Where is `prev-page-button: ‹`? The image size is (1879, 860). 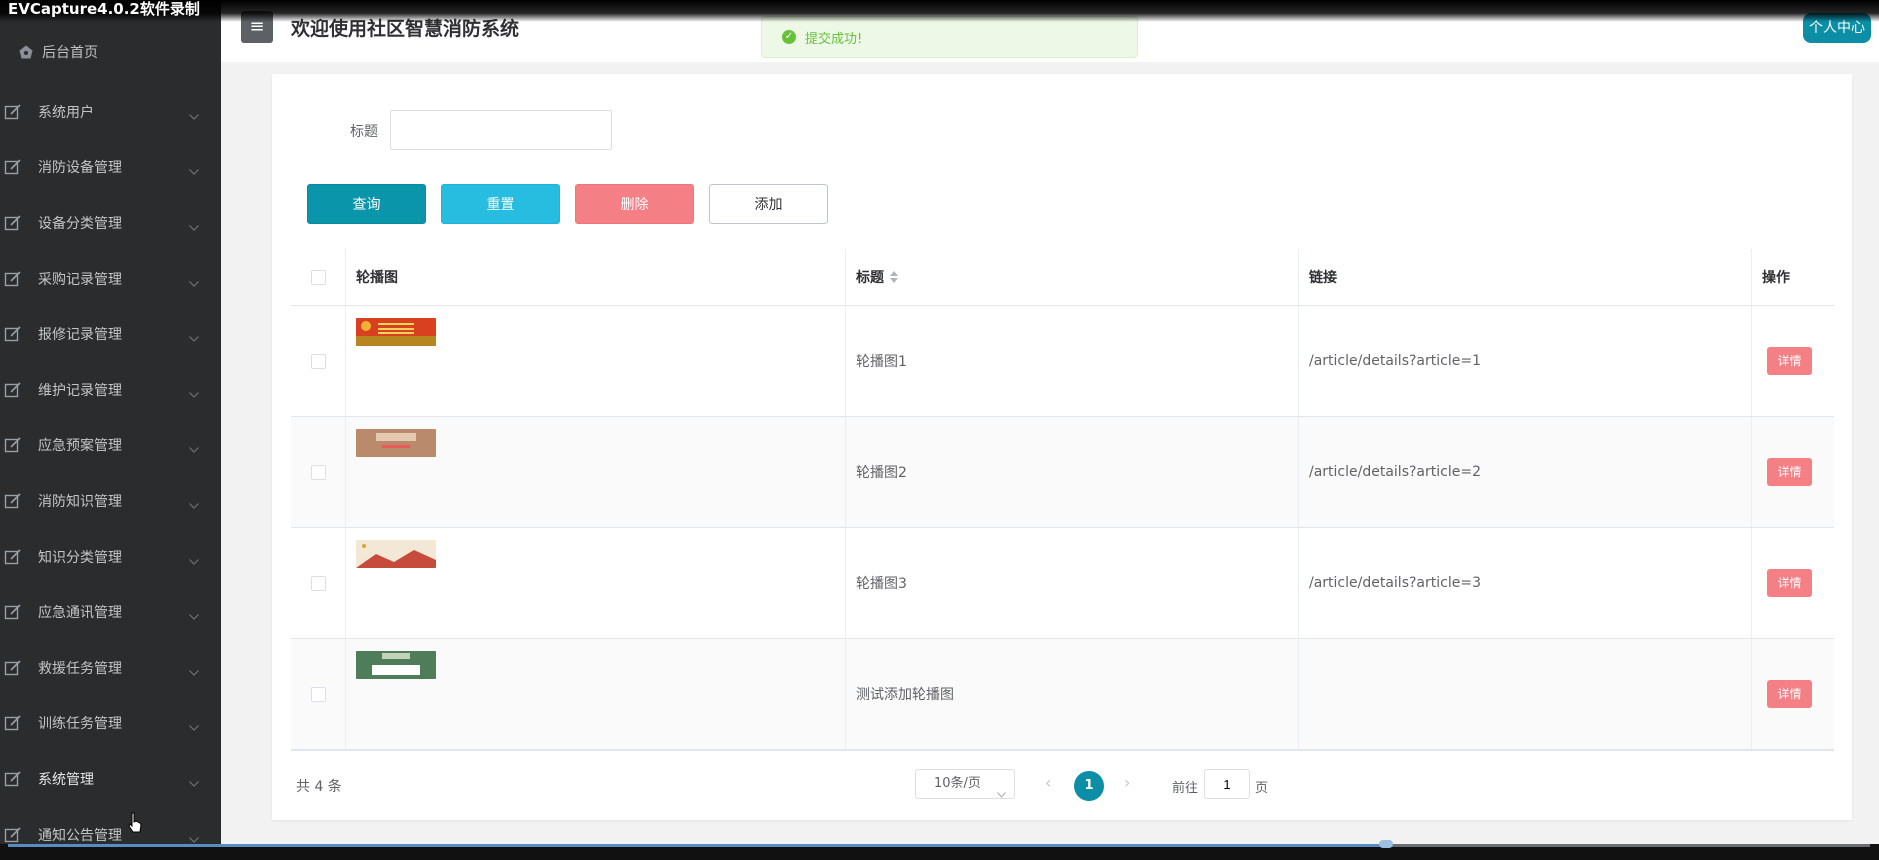 prev-page-button: ‹ is located at coordinates (1048, 782).